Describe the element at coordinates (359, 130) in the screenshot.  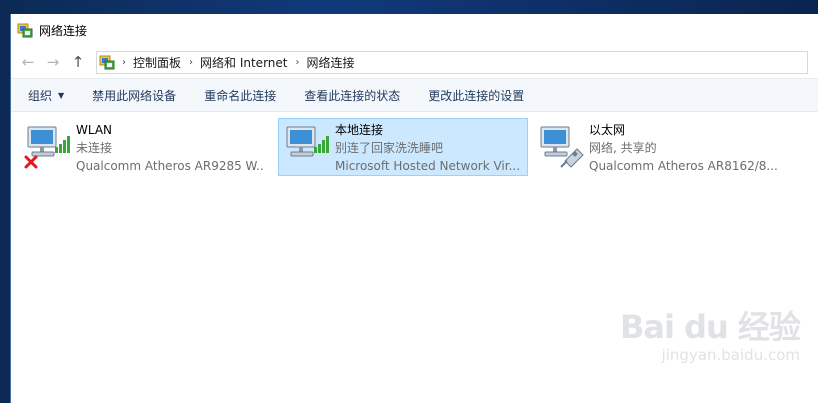
I see `connection-name: 本地连接` at that location.